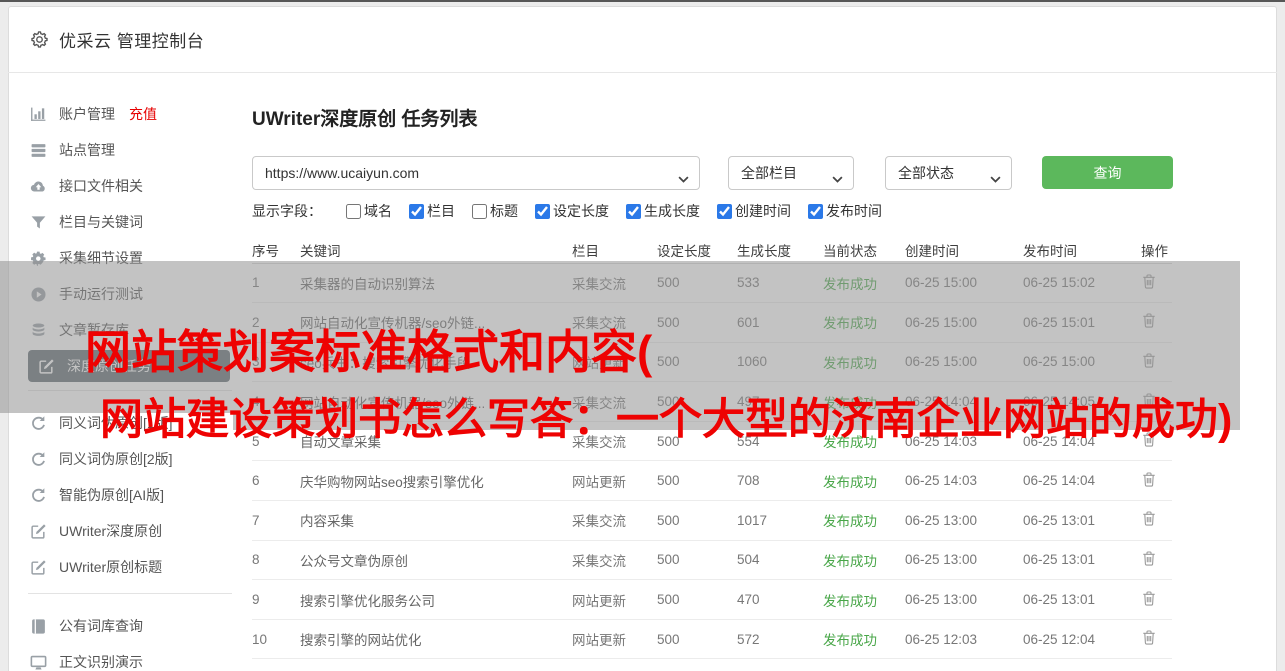  I want to click on cell-published: 06-25 15:01, so click(1082, 322).